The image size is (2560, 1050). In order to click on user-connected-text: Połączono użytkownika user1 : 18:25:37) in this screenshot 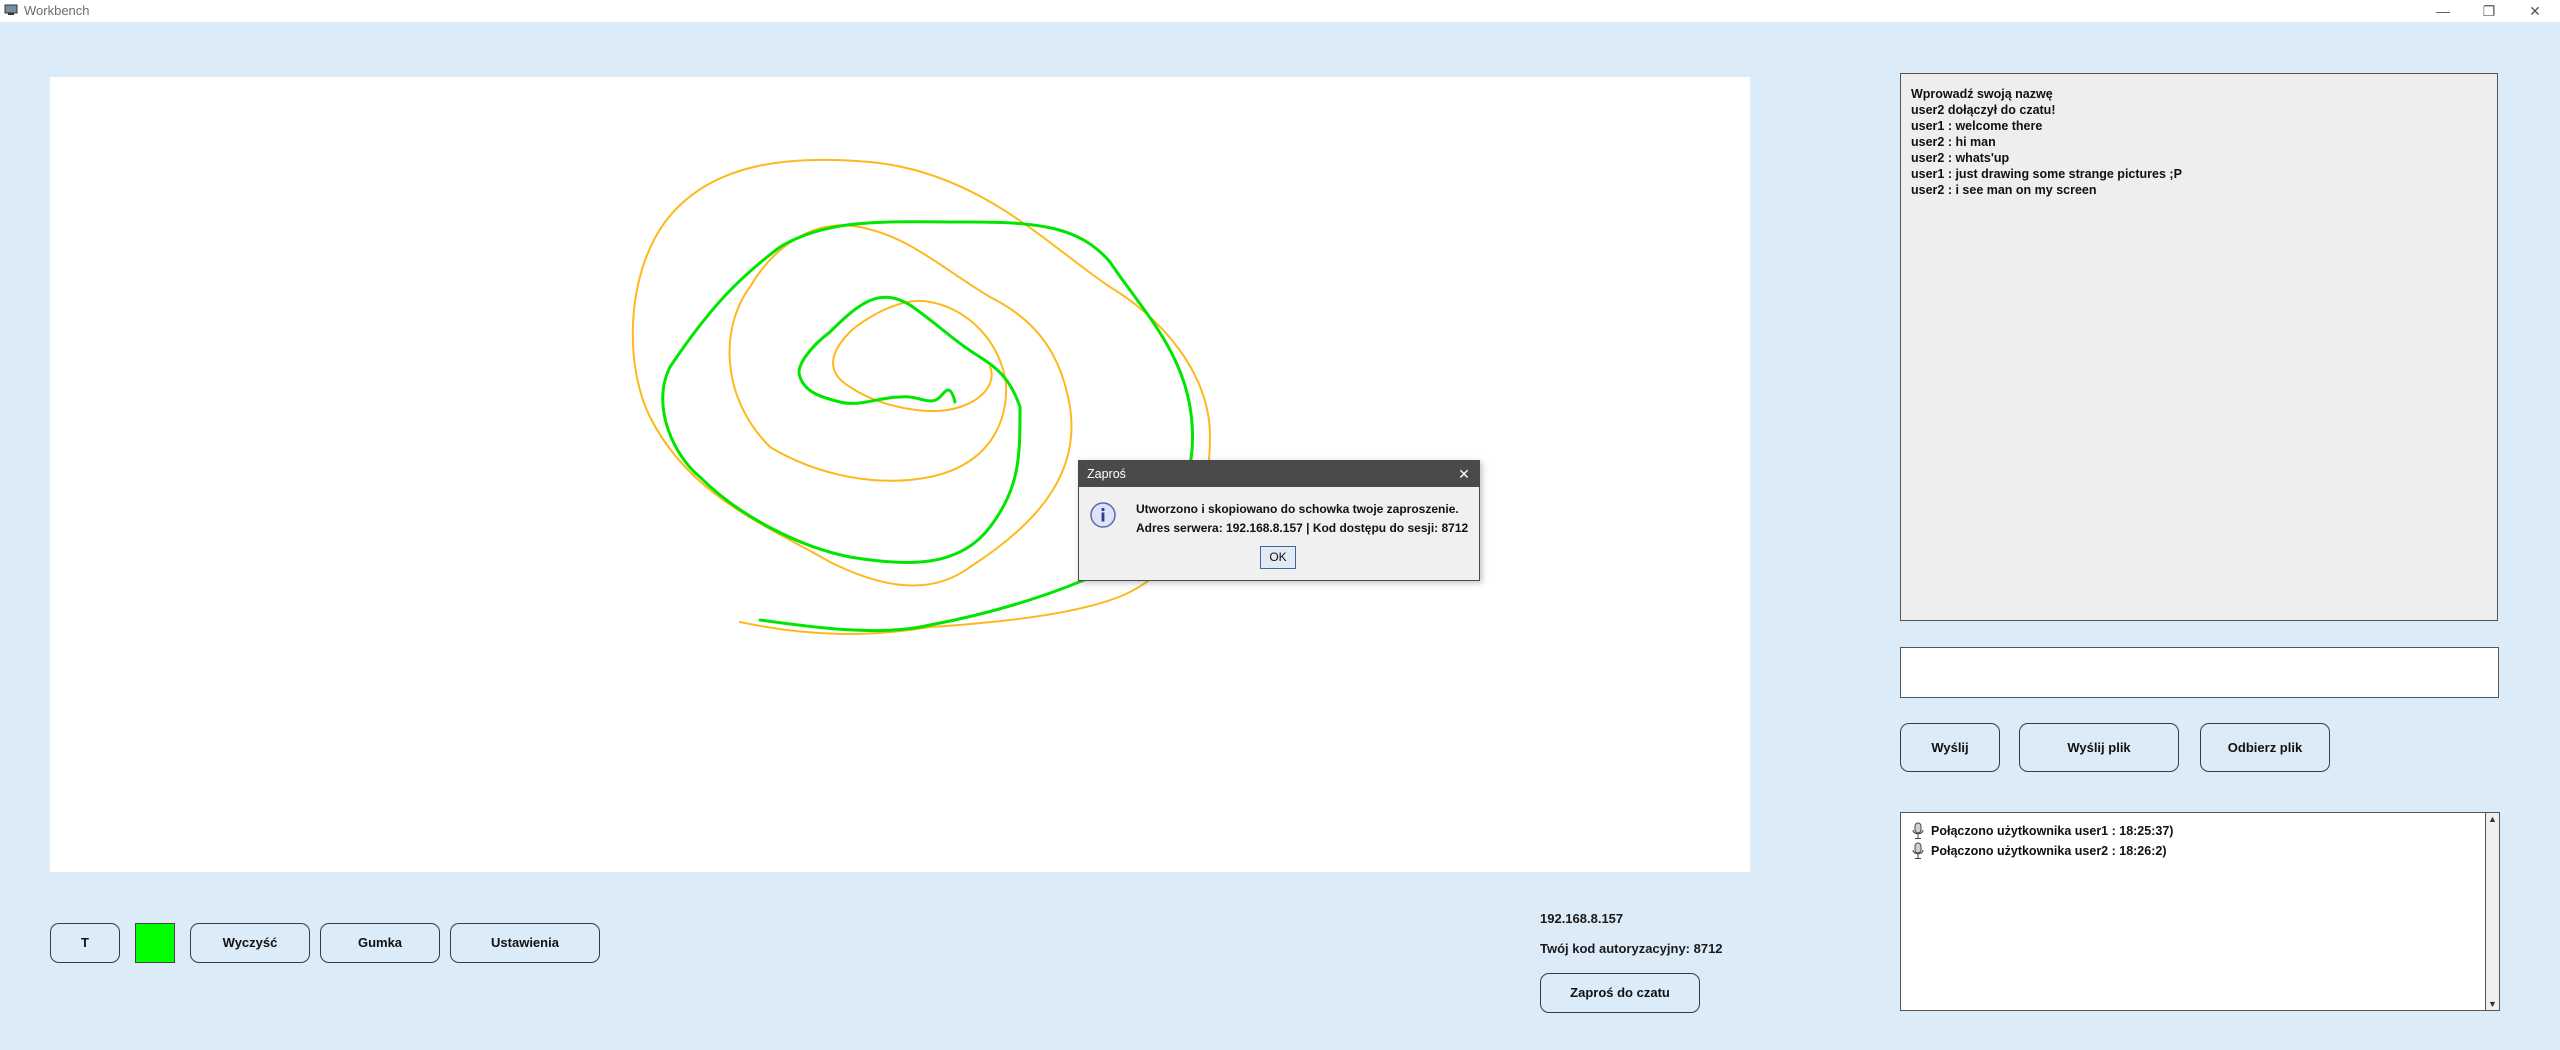, I will do `click(2052, 831)`.